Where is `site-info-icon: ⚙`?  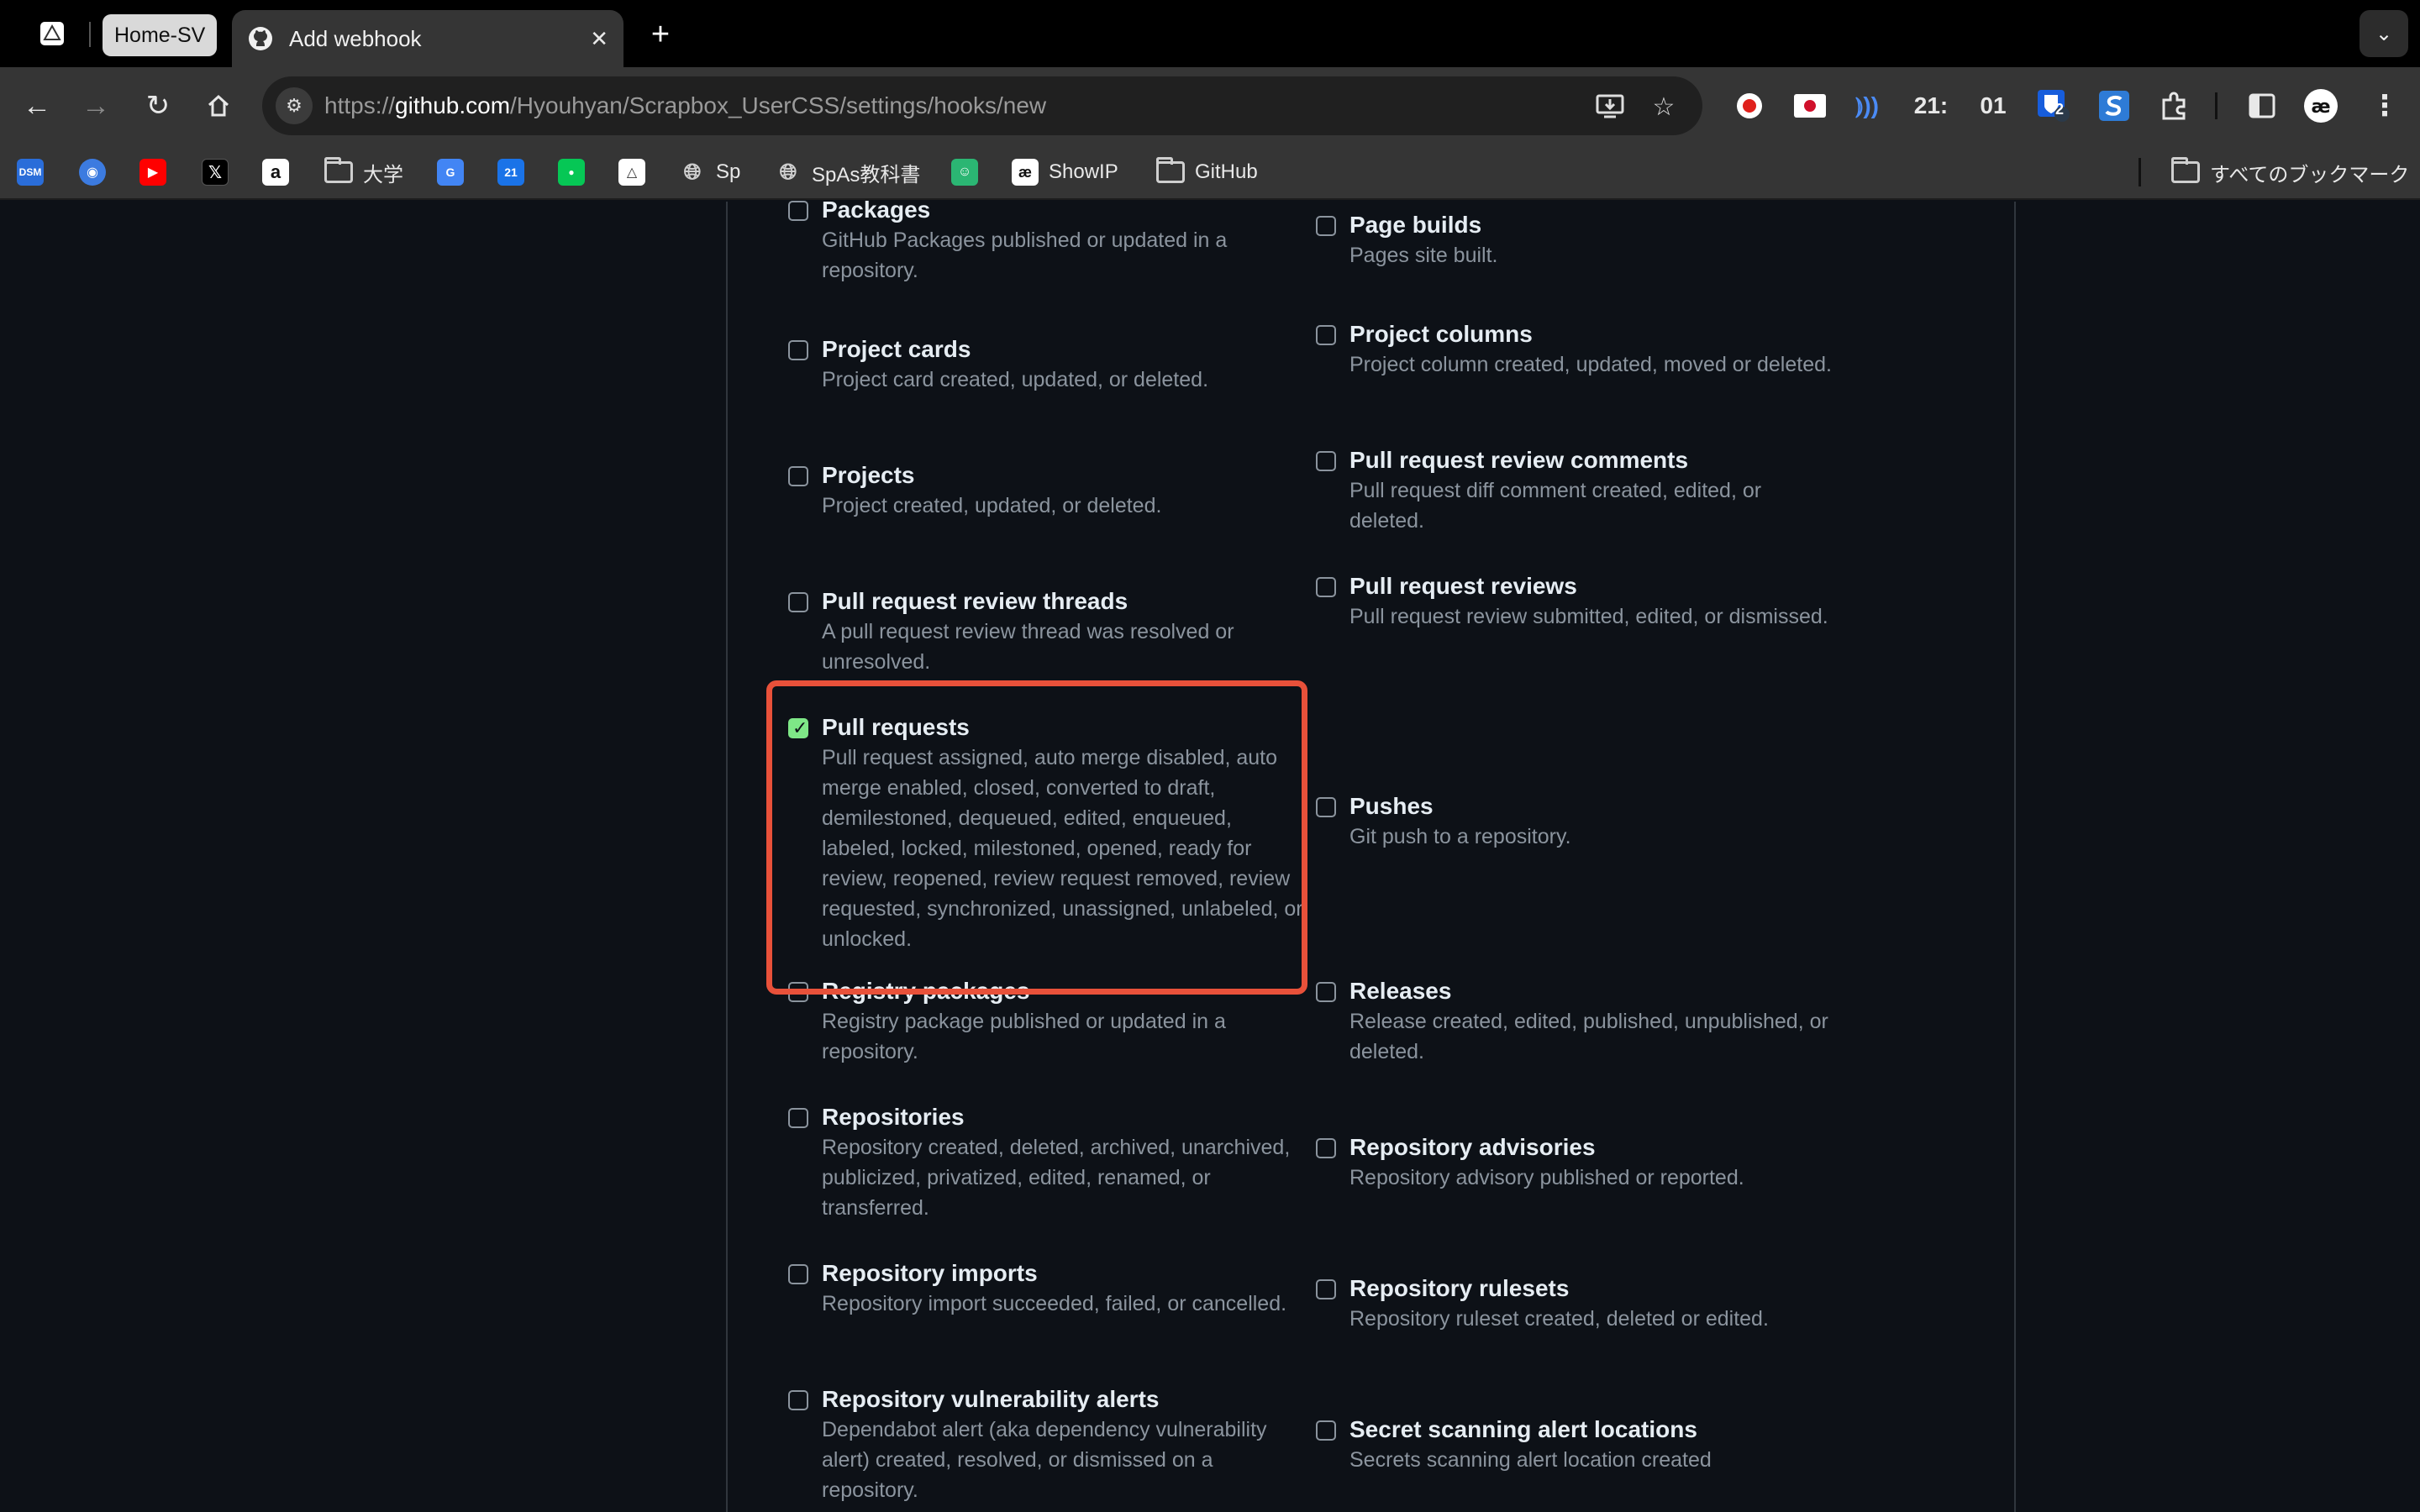 site-info-icon: ⚙ is located at coordinates (294, 105).